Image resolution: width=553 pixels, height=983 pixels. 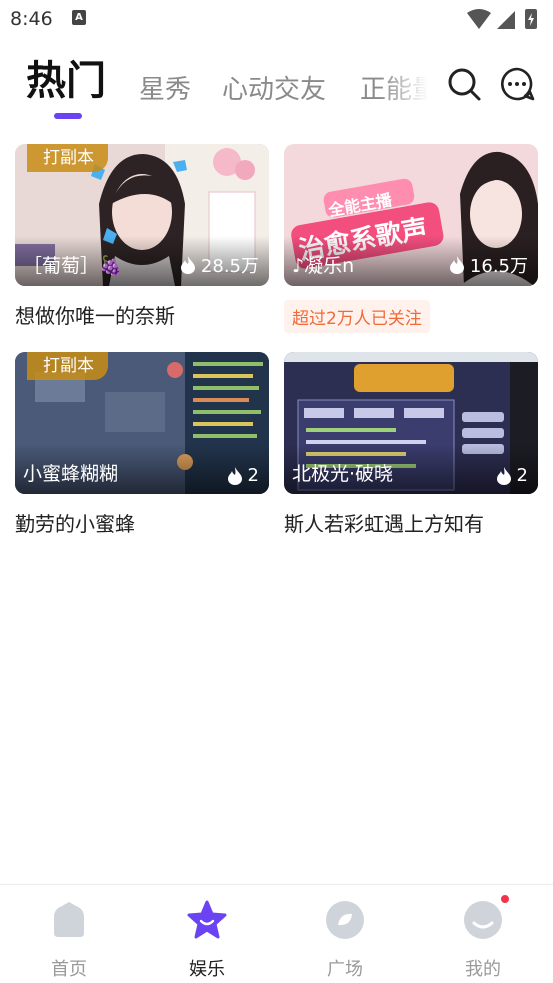 I want to click on tab-dating: 心动交友, so click(x=274, y=87).